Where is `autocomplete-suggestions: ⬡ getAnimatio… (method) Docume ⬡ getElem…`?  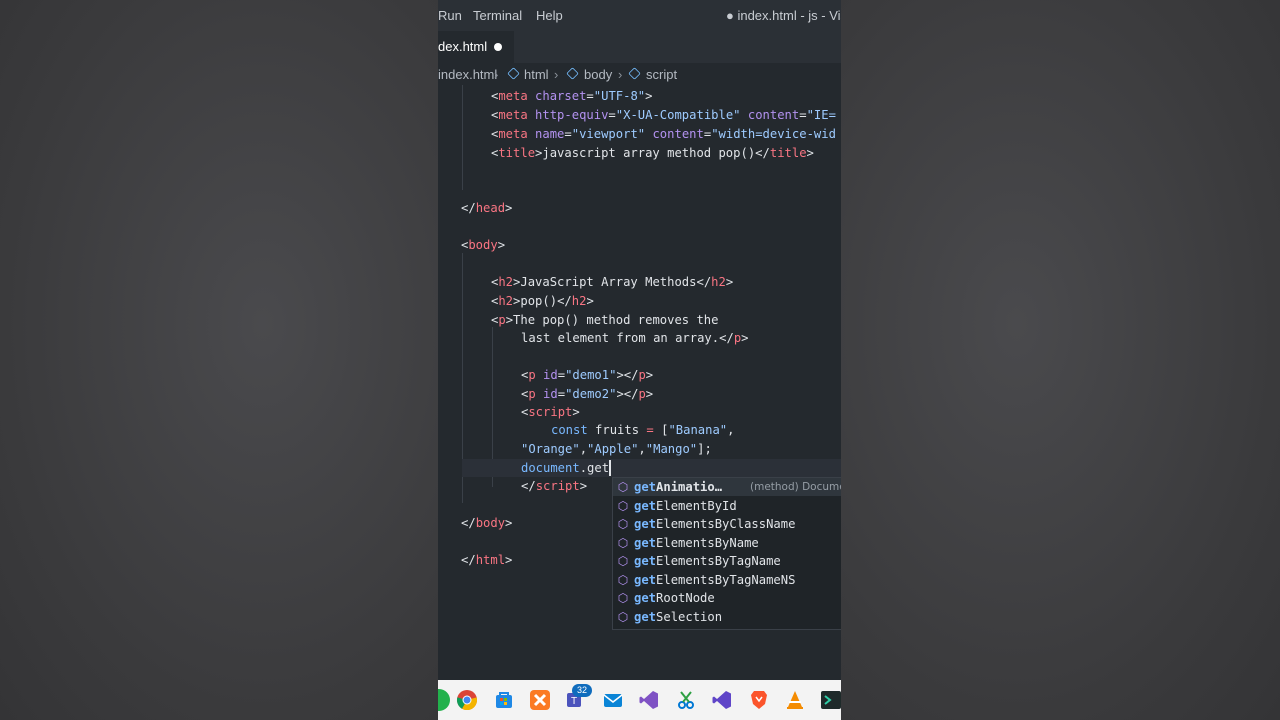 autocomplete-suggestions: ⬡ getAnimatio… (method) Docume ⬡ getElem… is located at coordinates (726, 553).